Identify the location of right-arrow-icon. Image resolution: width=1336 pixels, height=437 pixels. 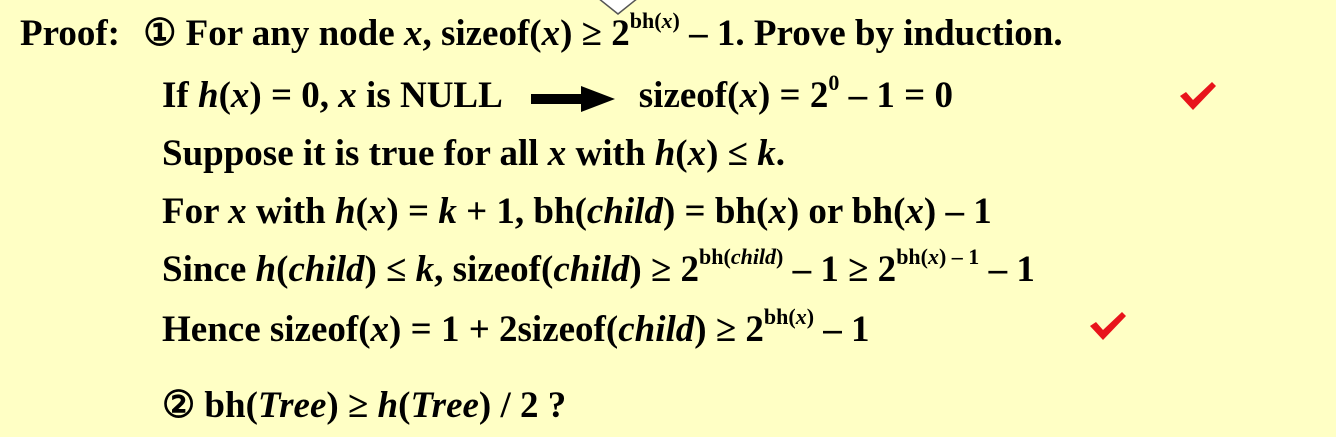
(572, 98).